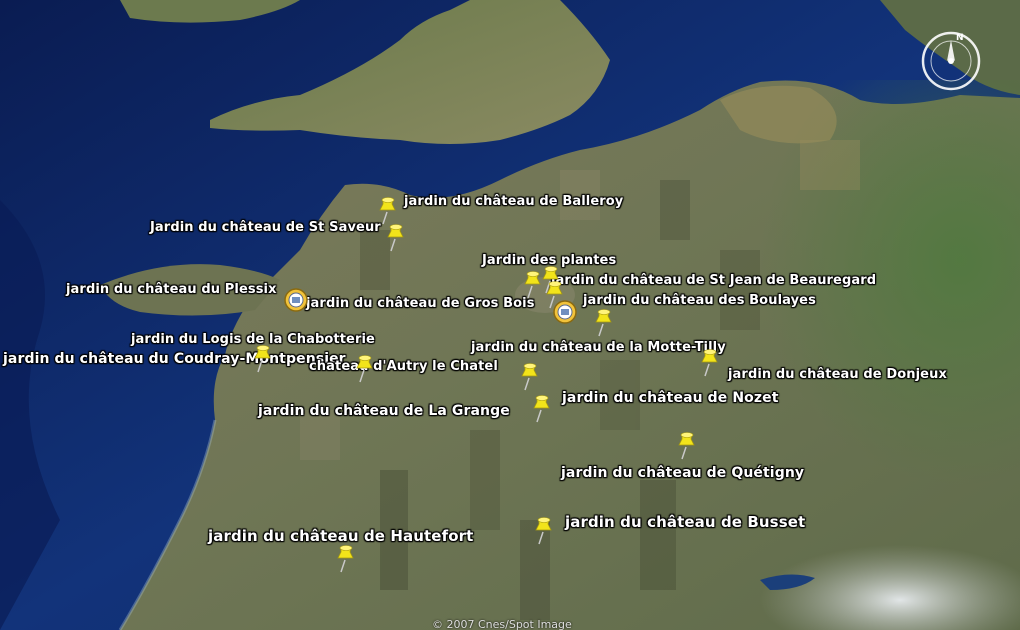  Describe the element at coordinates (960, 38) in the screenshot. I see `compass-north-label: N` at that location.